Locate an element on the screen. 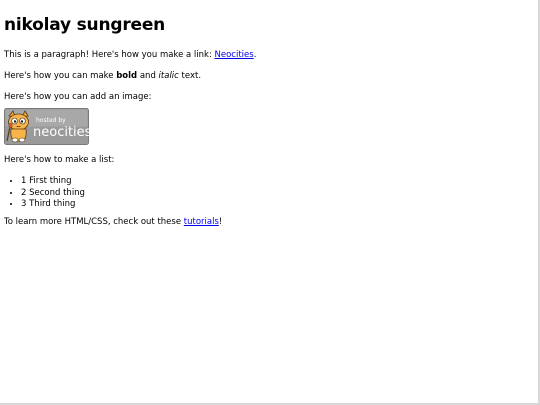 This screenshot has width=540, height=405. link-paragraph-suffix: . is located at coordinates (255, 55).